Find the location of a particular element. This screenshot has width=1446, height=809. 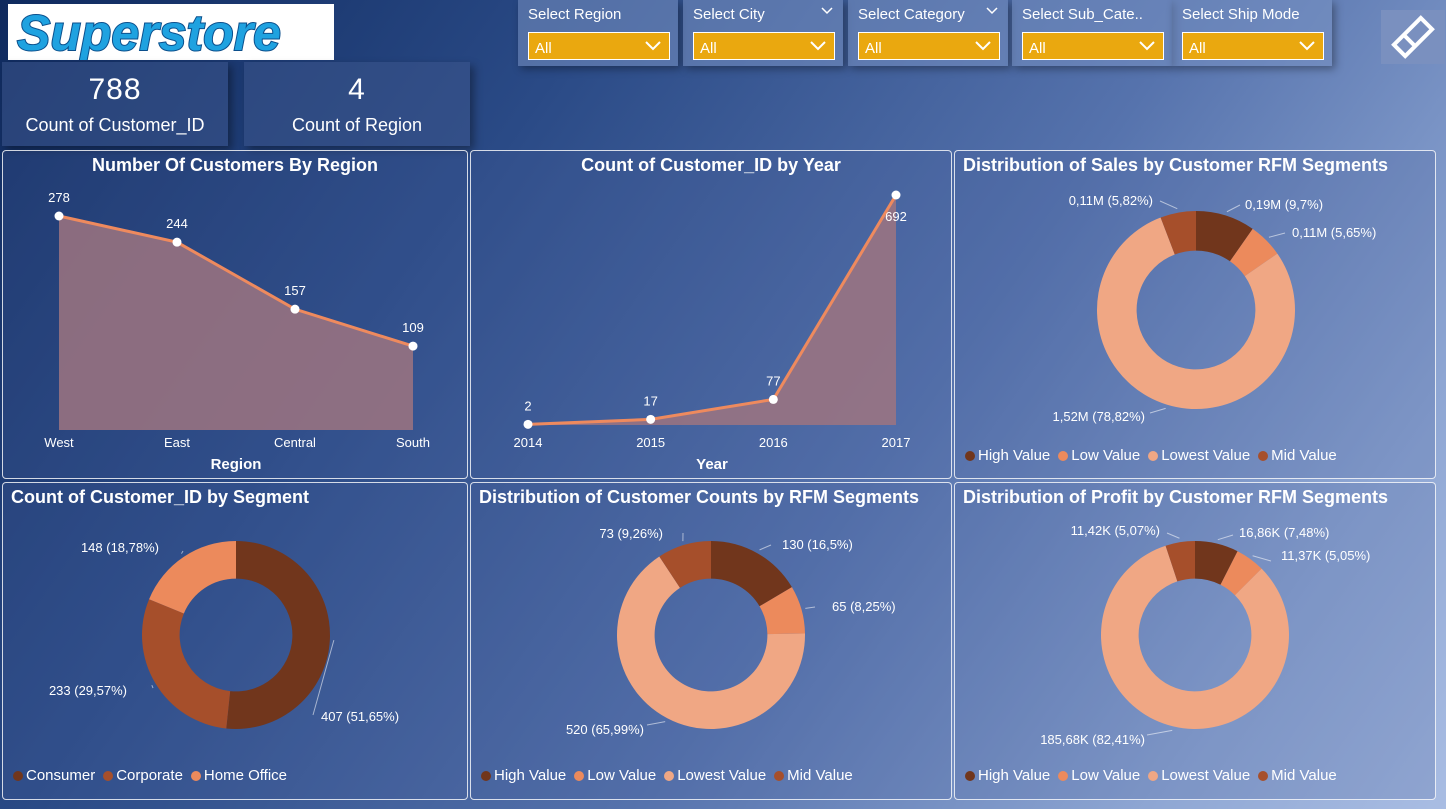

customers-by-region-chart: 278 West 244 East 157 Central 109 South Region is located at coordinates (237, 331).